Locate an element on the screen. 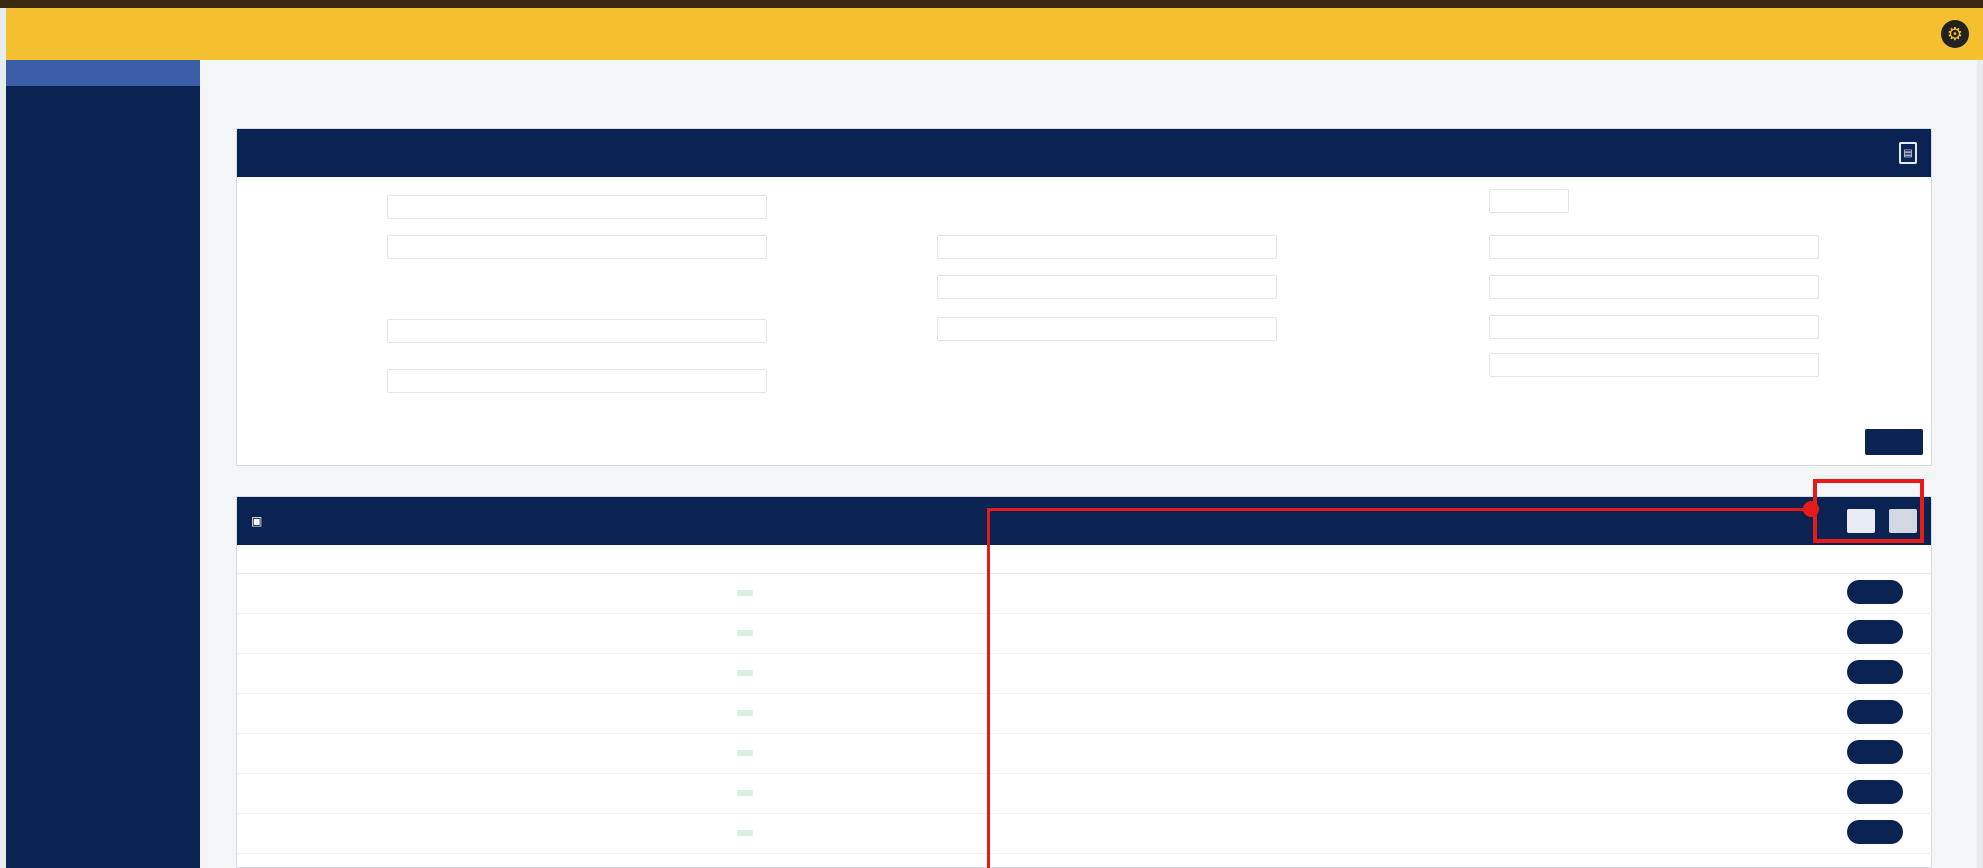  filter-panel-header: ▤ is located at coordinates (1084, 153).